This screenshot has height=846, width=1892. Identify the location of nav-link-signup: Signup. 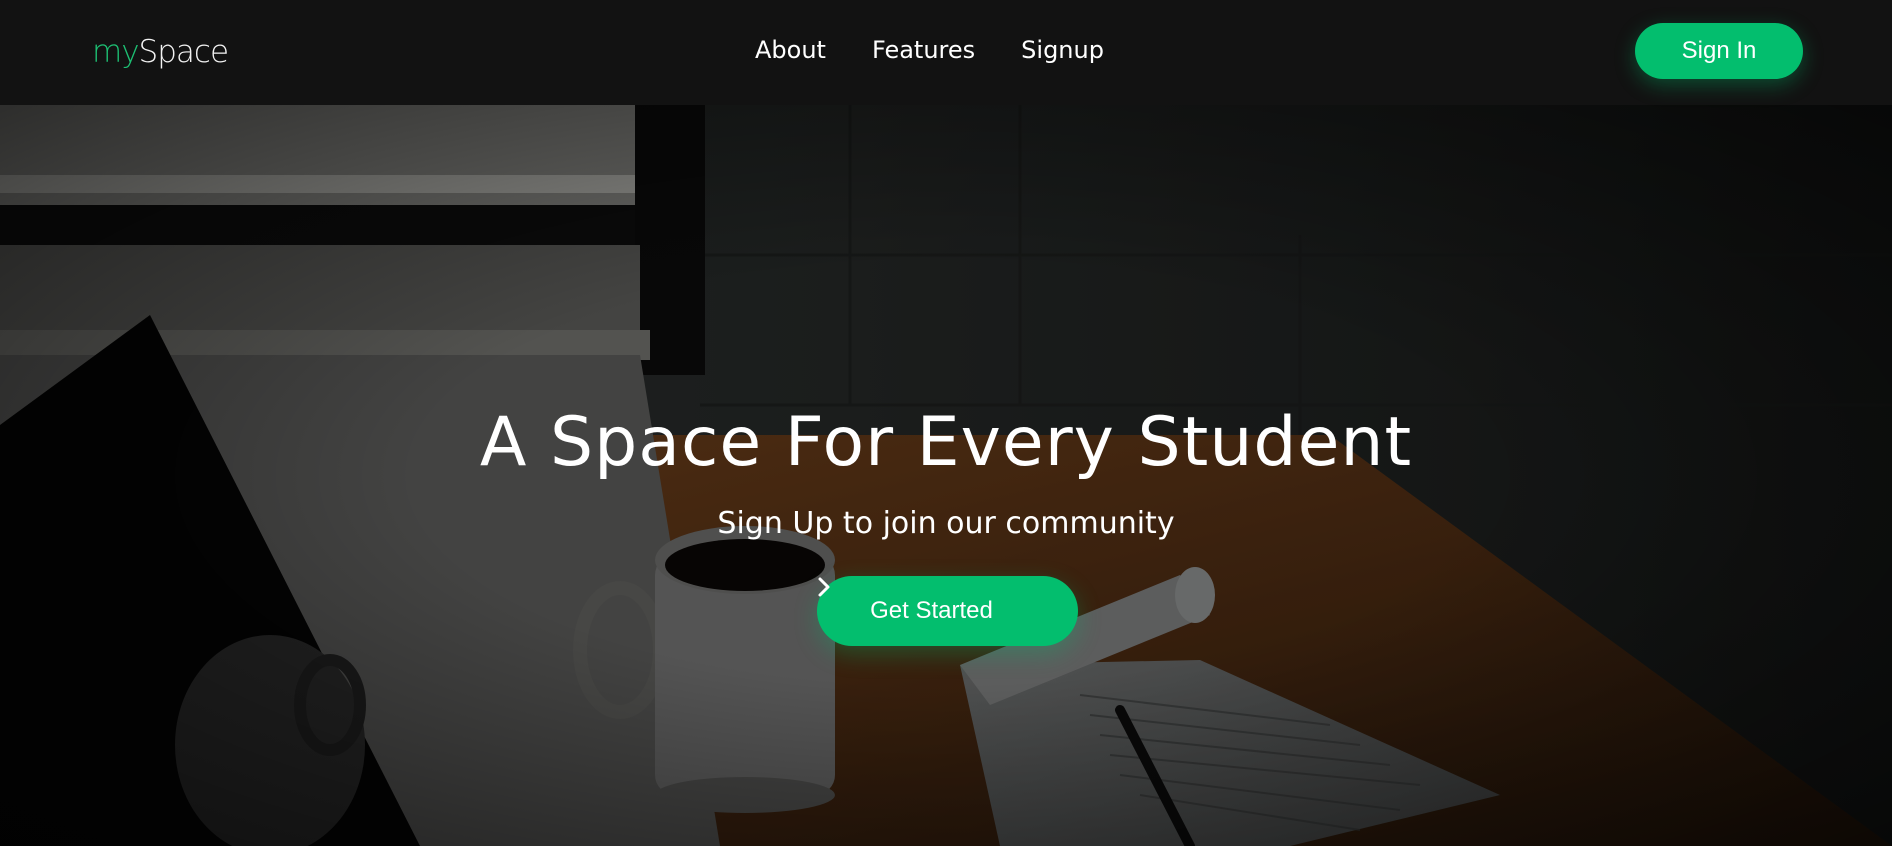
(1062, 50).